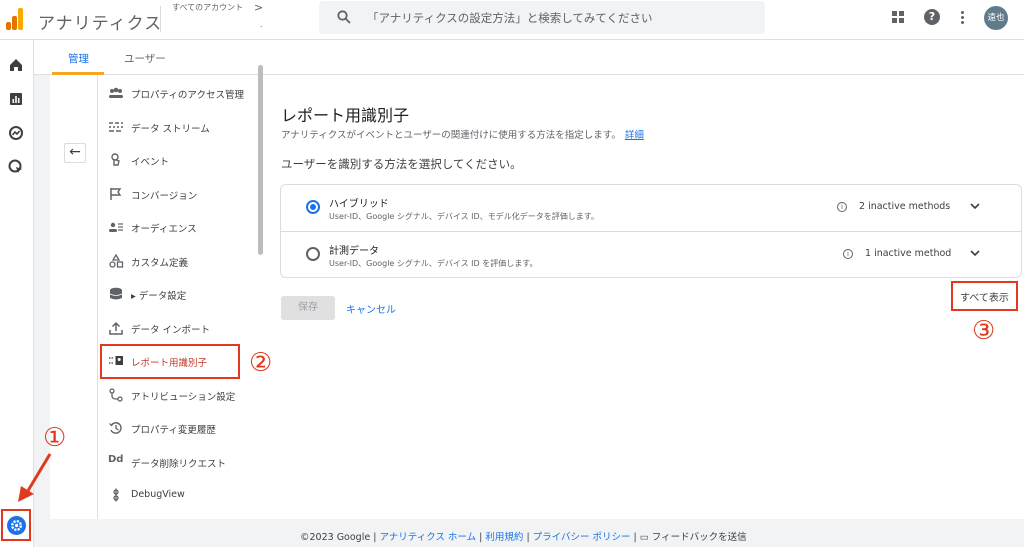 Image resolution: width=1024 pixels, height=547 pixels. Describe the element at coordinates (170, 361) in the screenshot. I see `annotation-box-reporting-identity` at that location.